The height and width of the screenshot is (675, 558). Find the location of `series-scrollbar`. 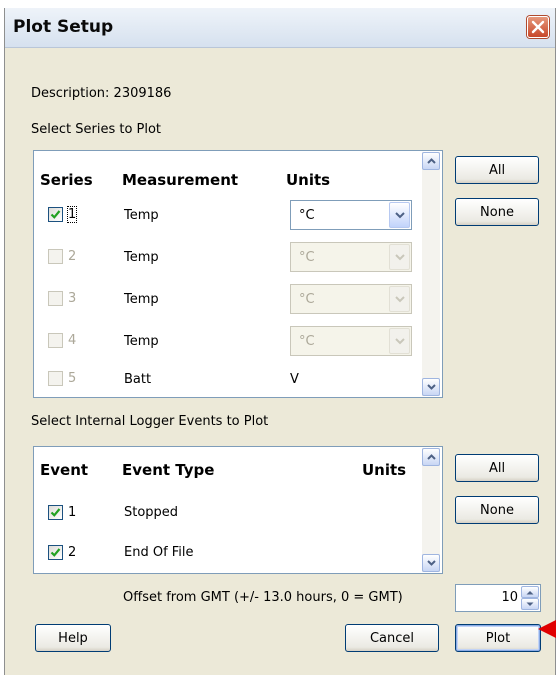

series-scrollbar is located at coordinates (431, 274).